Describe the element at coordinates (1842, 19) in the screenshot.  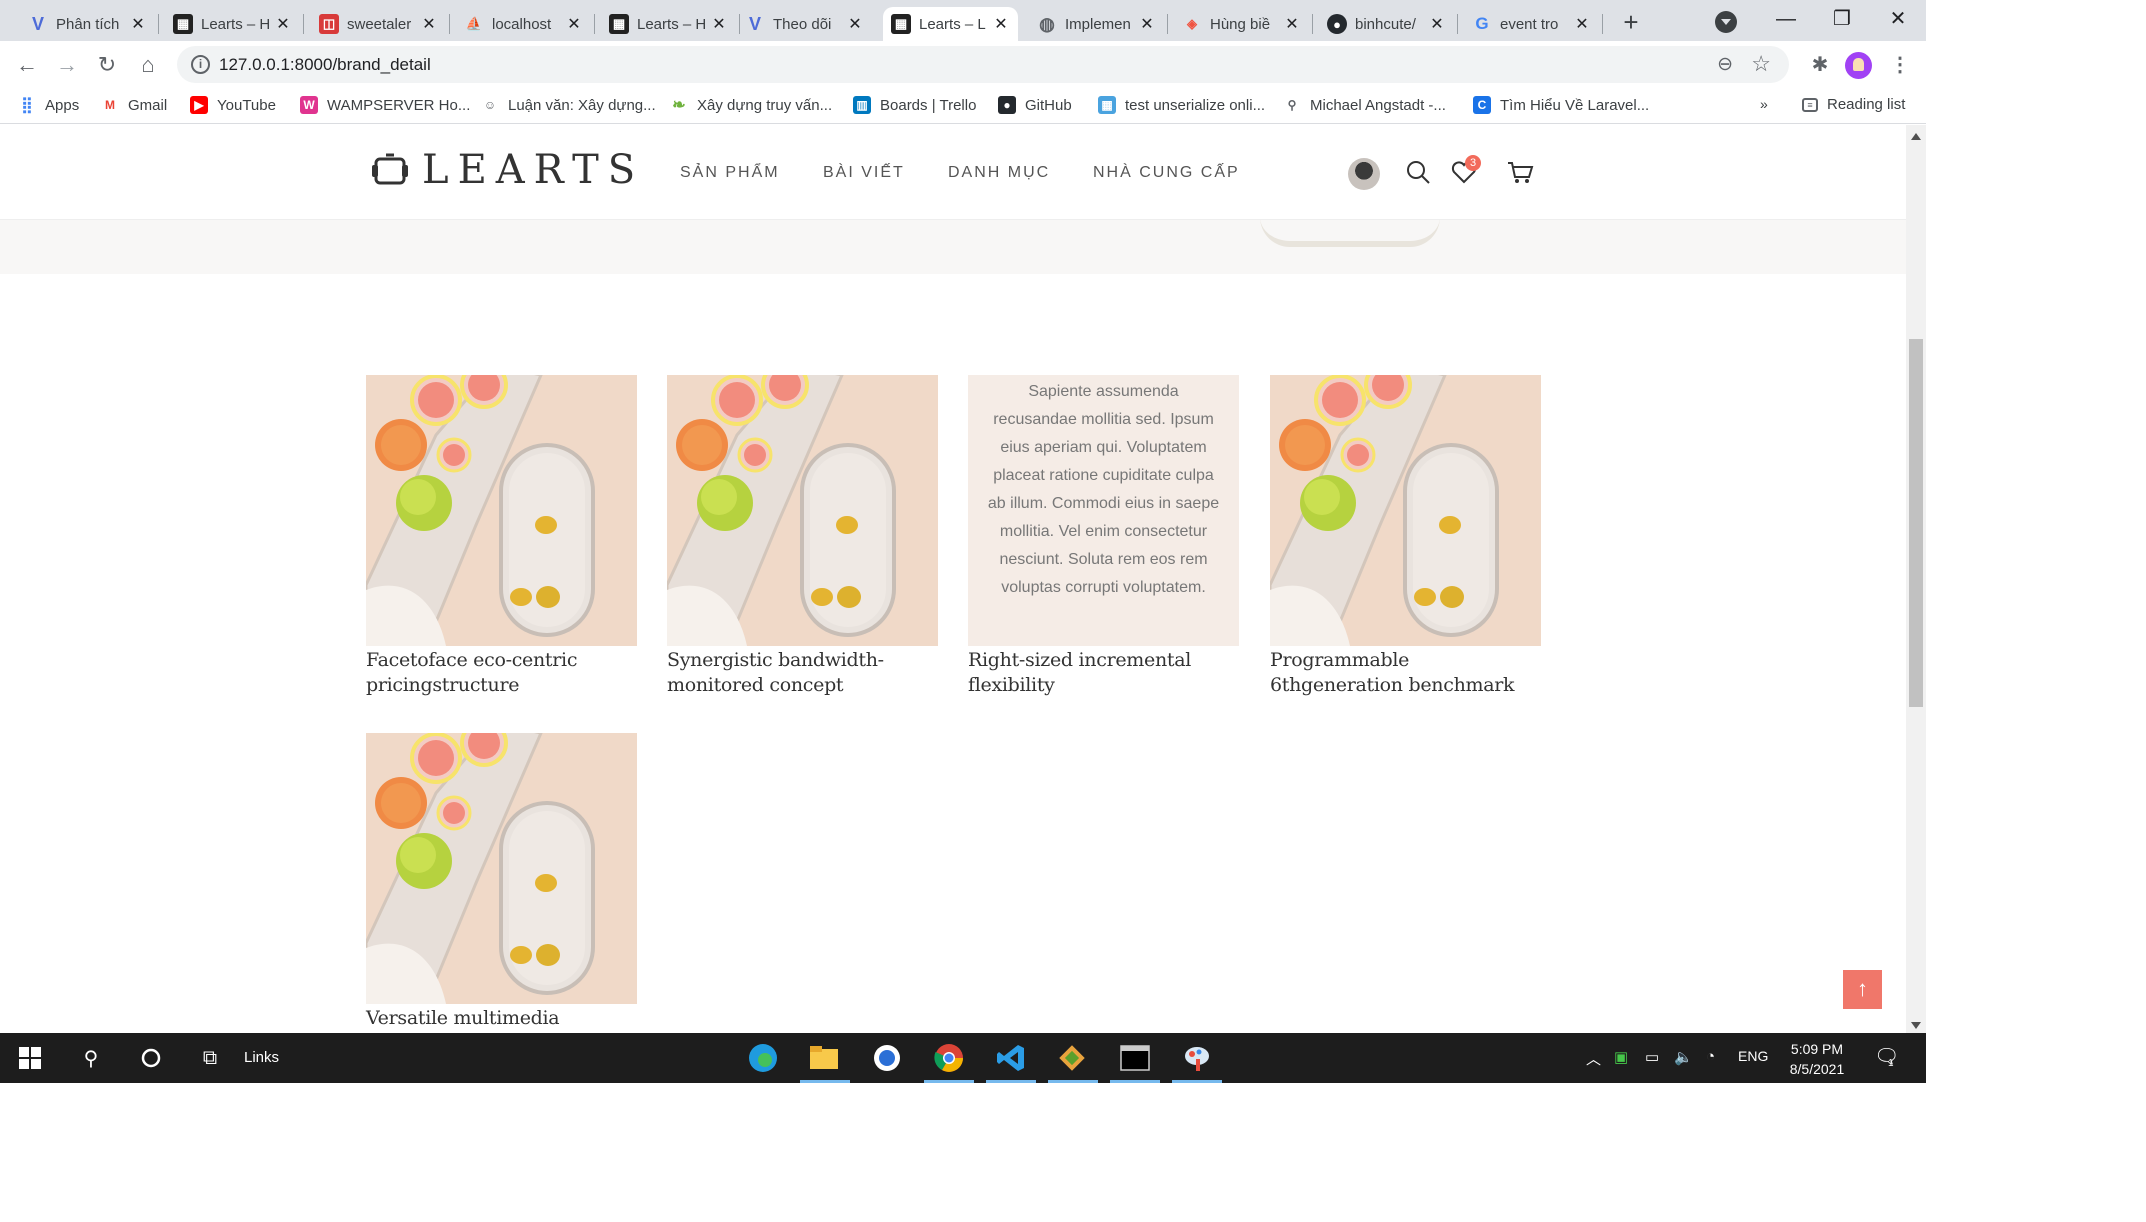
I see `restore-icon: ❐` at that location.